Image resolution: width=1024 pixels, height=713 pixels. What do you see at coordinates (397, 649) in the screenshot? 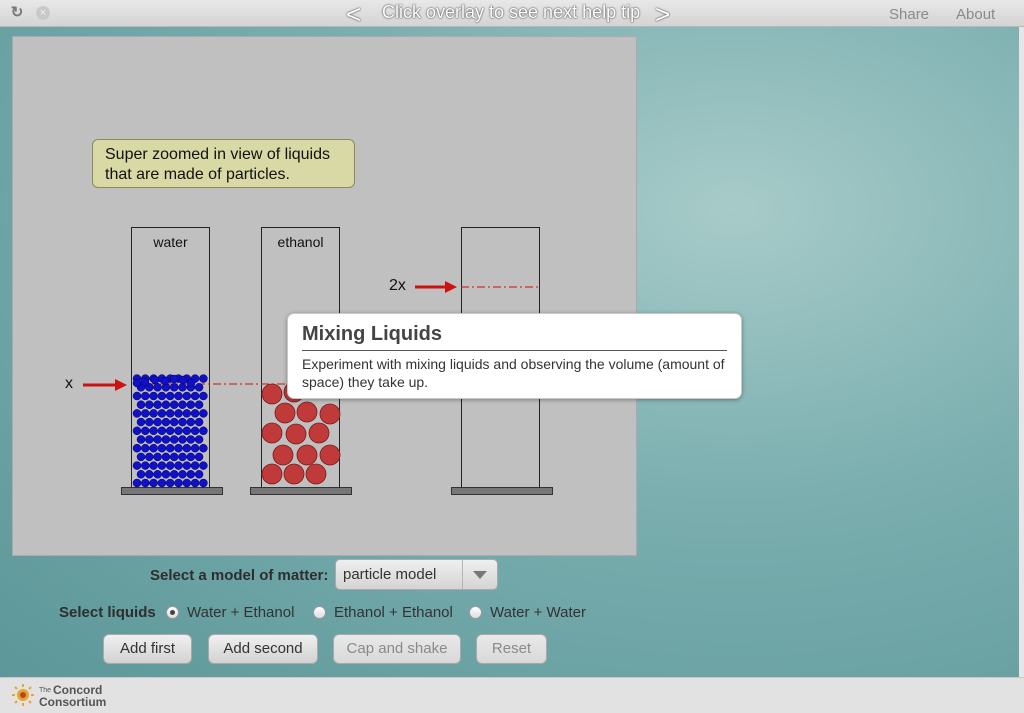
I see `cap-and-shake-button: Cap and shake` at bounding box center [397, 649].